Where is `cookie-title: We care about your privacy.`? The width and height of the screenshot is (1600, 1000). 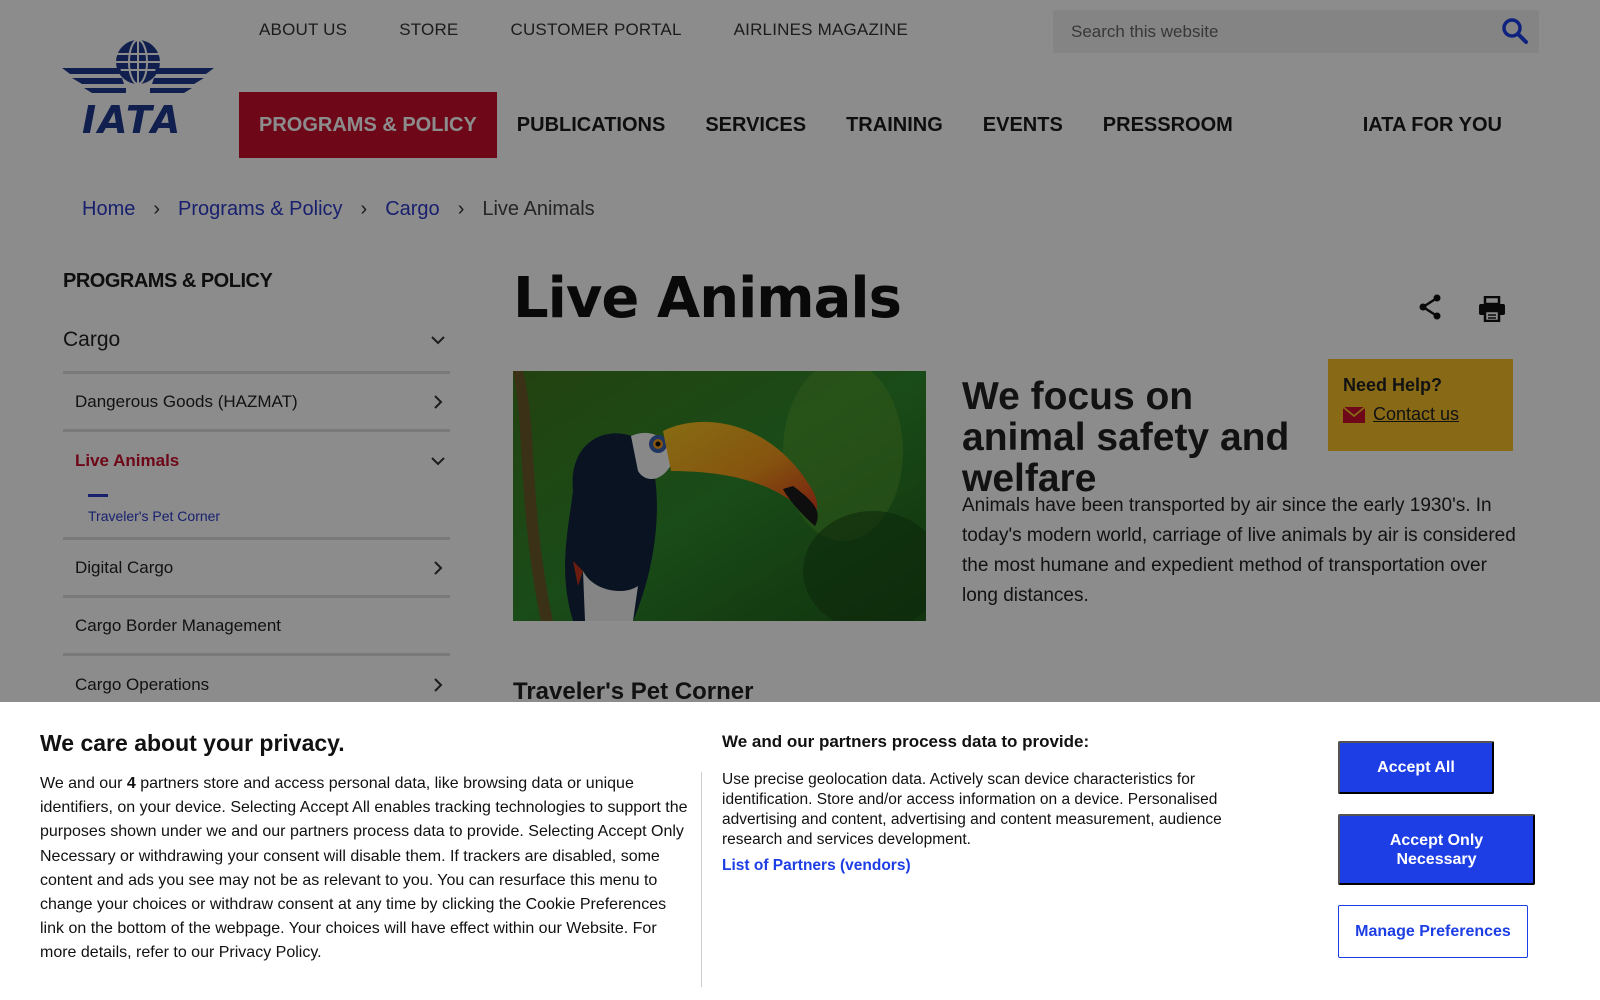 cookie-title: We care about your privacy. is located at coordinates (192, 743).